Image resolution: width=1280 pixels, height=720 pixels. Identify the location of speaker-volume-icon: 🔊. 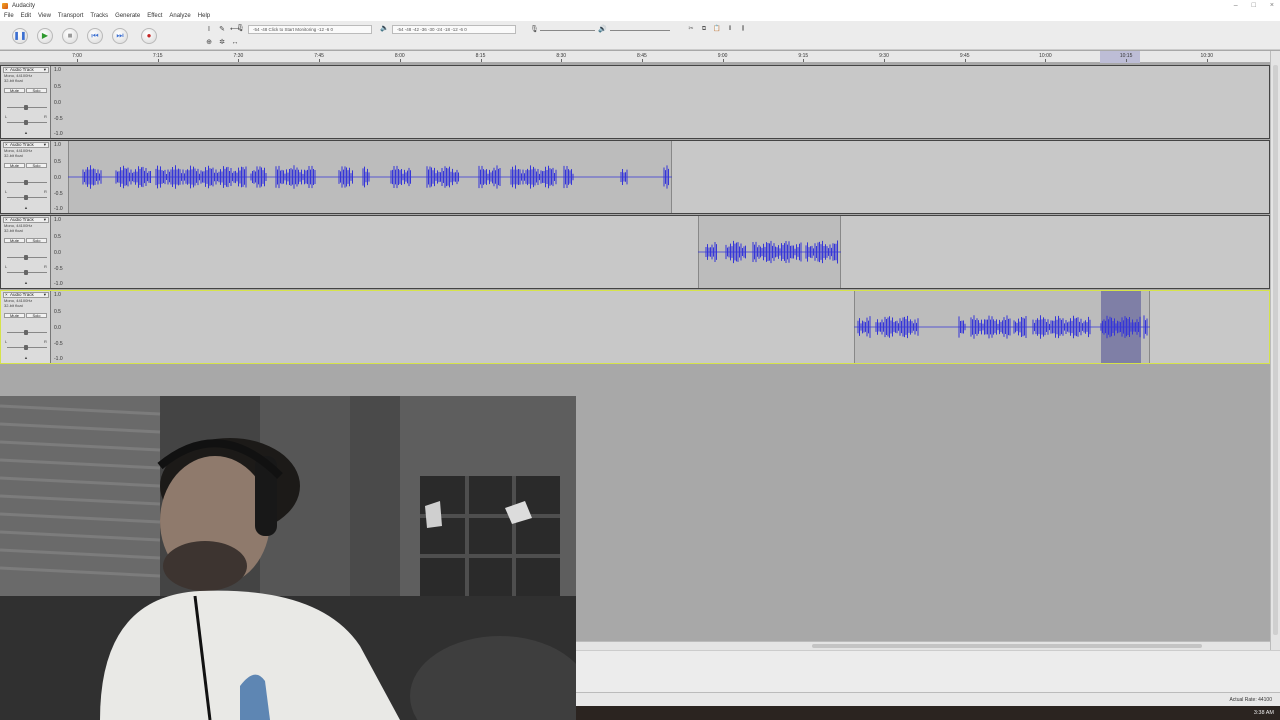
(602, 29).